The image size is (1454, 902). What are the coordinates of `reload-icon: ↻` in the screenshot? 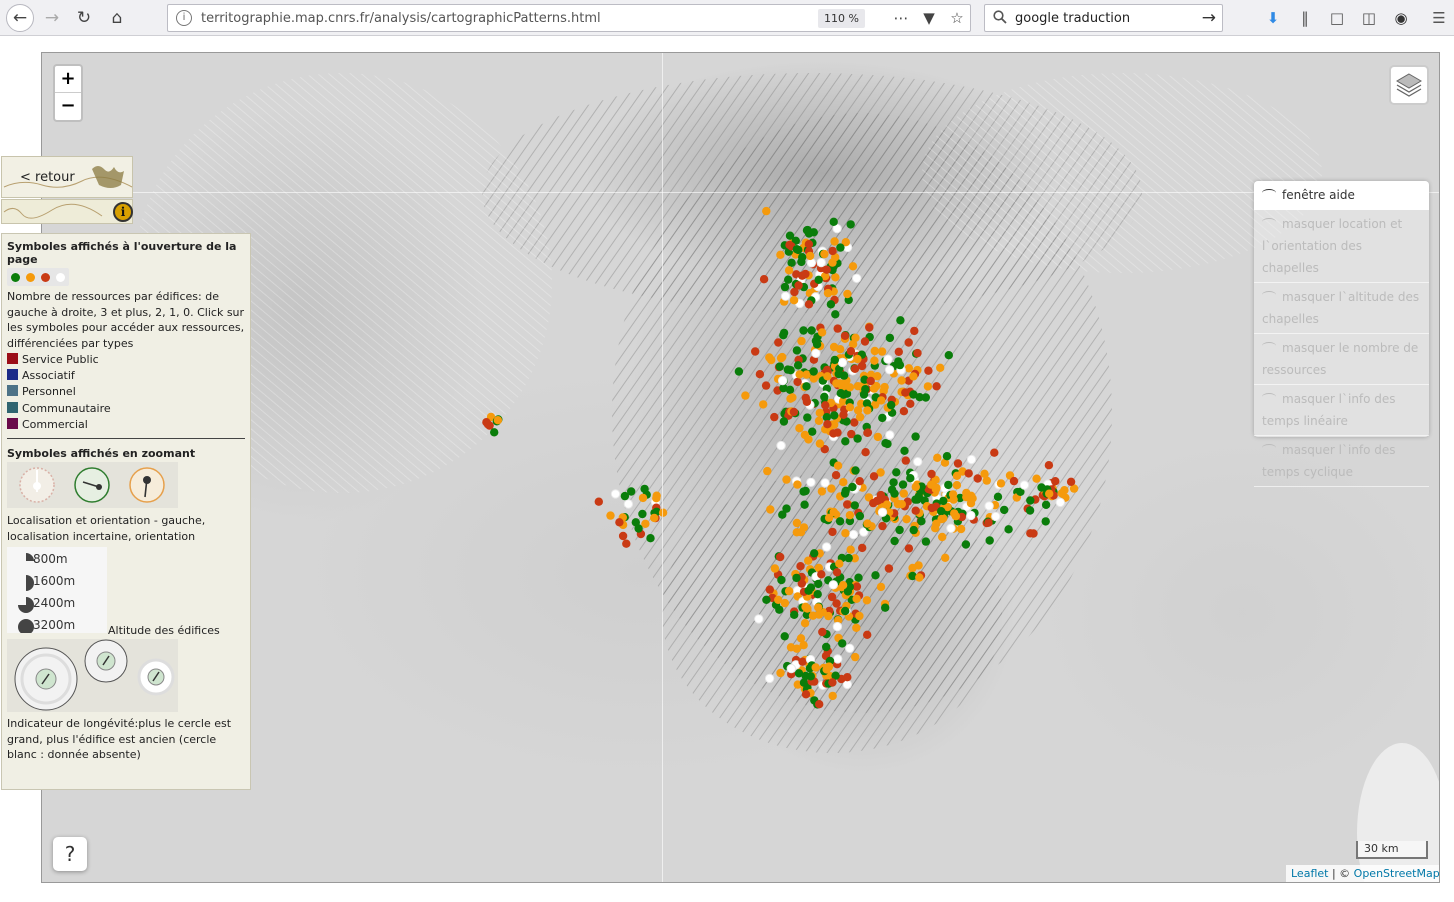 It's located at (84, 18).